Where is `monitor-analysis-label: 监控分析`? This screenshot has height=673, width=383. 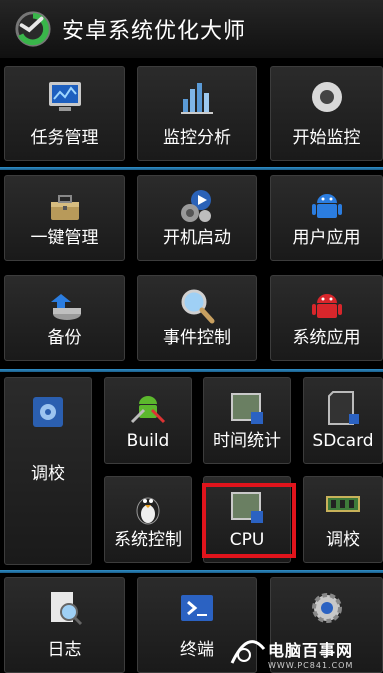 monitor-analysis-label: 监控分析 is located at coordinates (197, 138).